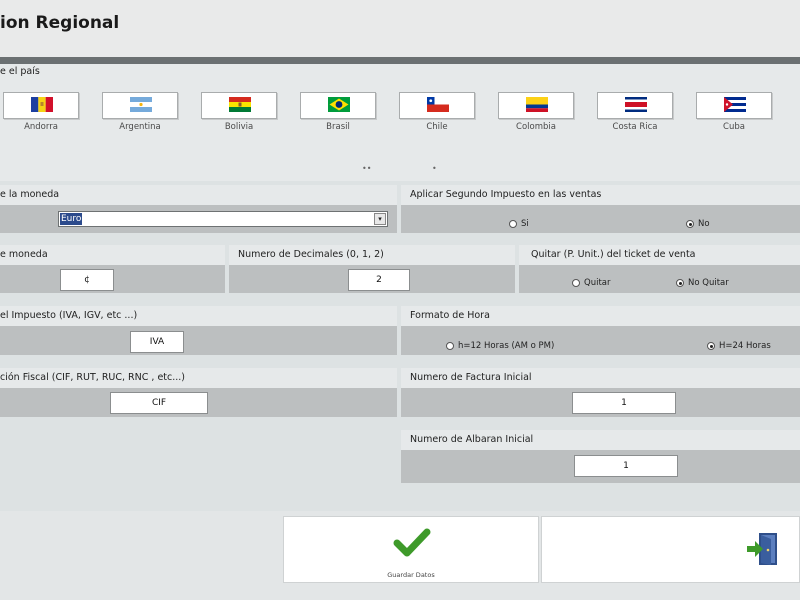 This screenshot has height=600, width=800. I want to click on country-button-costa-rica, so click(635, 105).